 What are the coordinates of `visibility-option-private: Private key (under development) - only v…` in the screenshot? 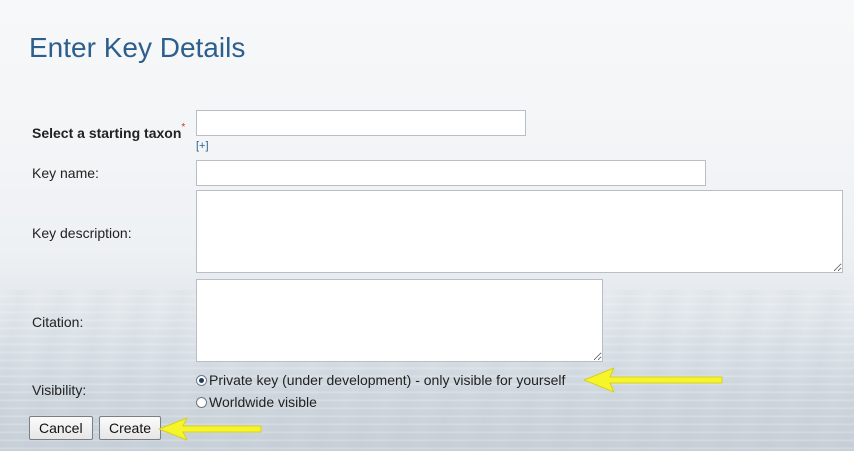 It's located at (380, 380).